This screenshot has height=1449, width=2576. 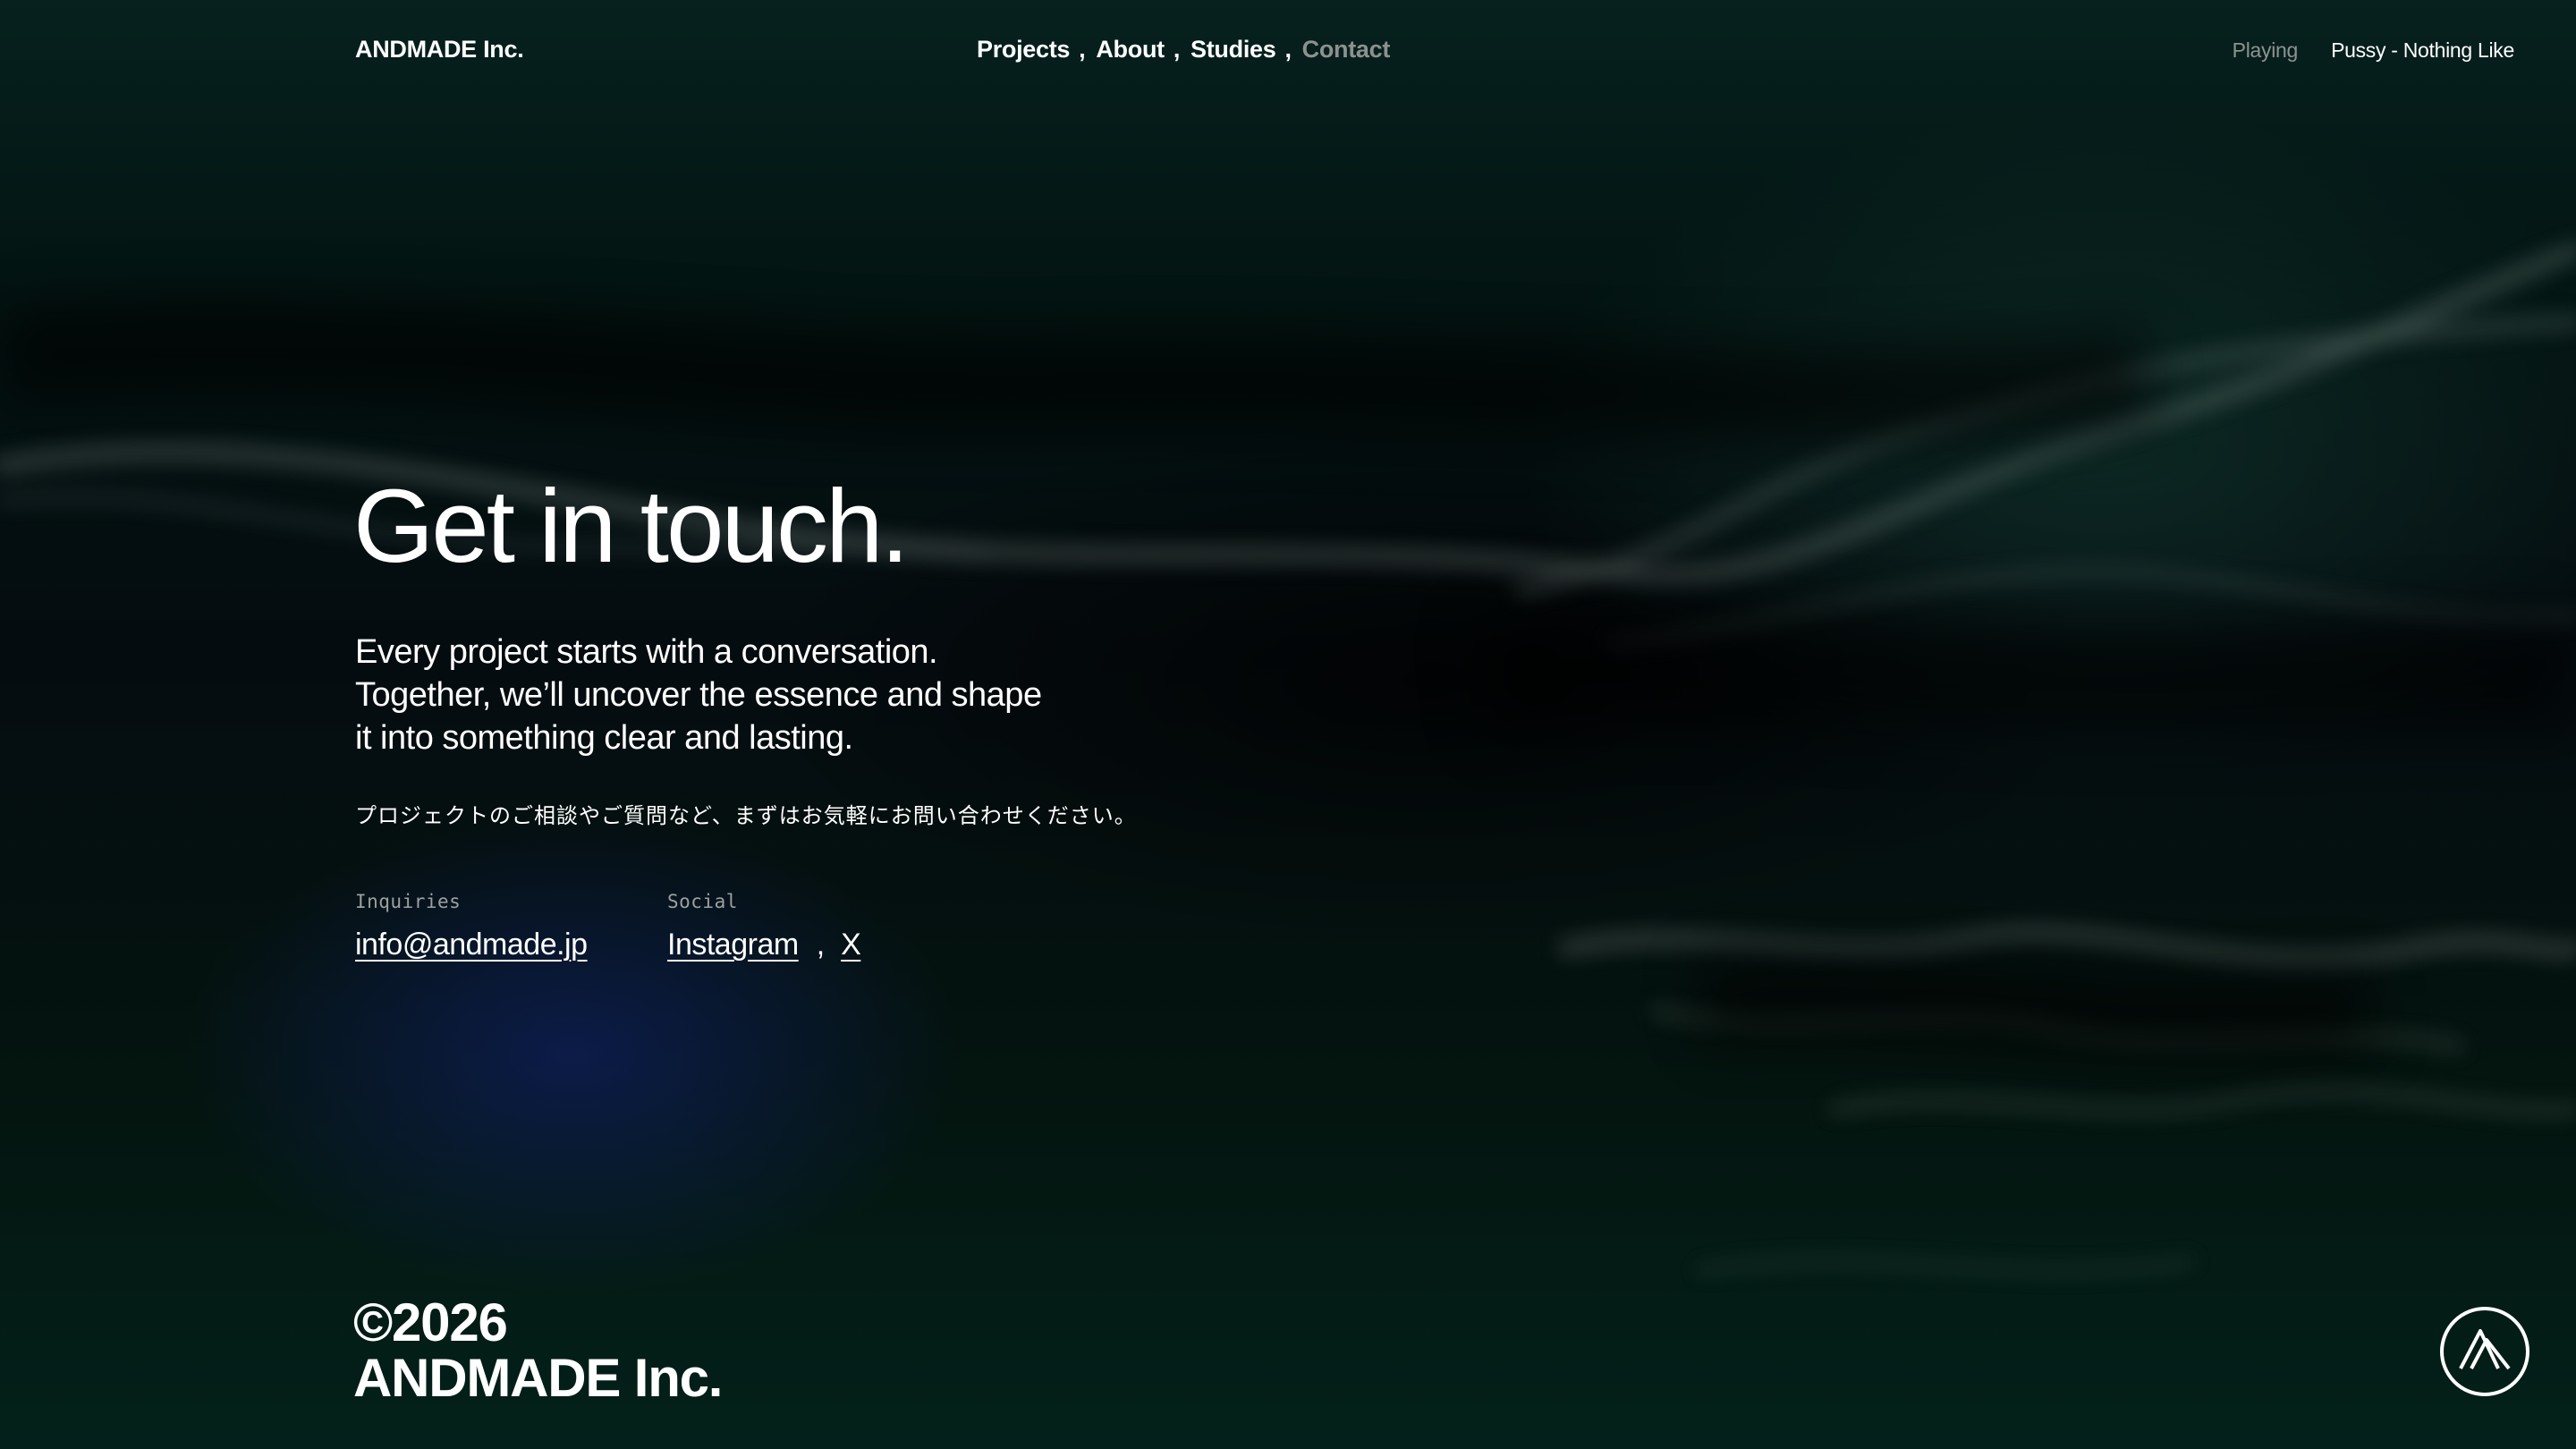 I want to click on social-links: Instagram , X, so click(x=764, y=945).